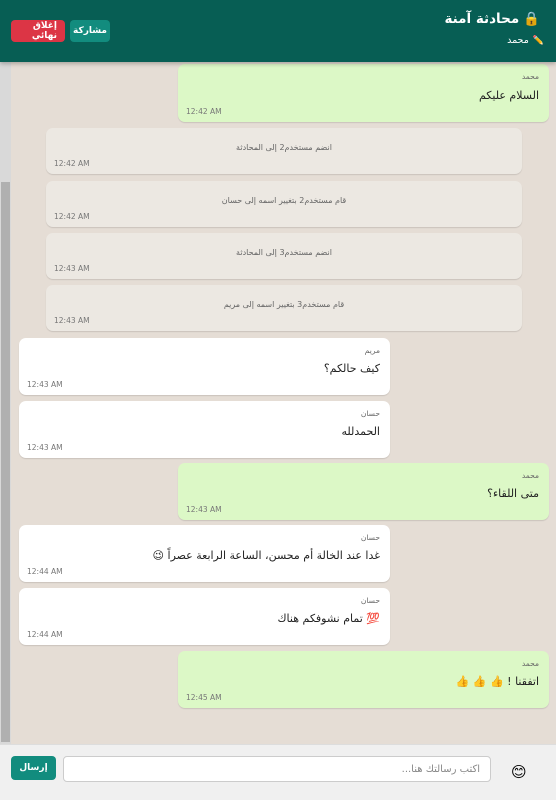  Describe the element at coordinates (277, 769) in the screenshot. I see `message-input` at that location.